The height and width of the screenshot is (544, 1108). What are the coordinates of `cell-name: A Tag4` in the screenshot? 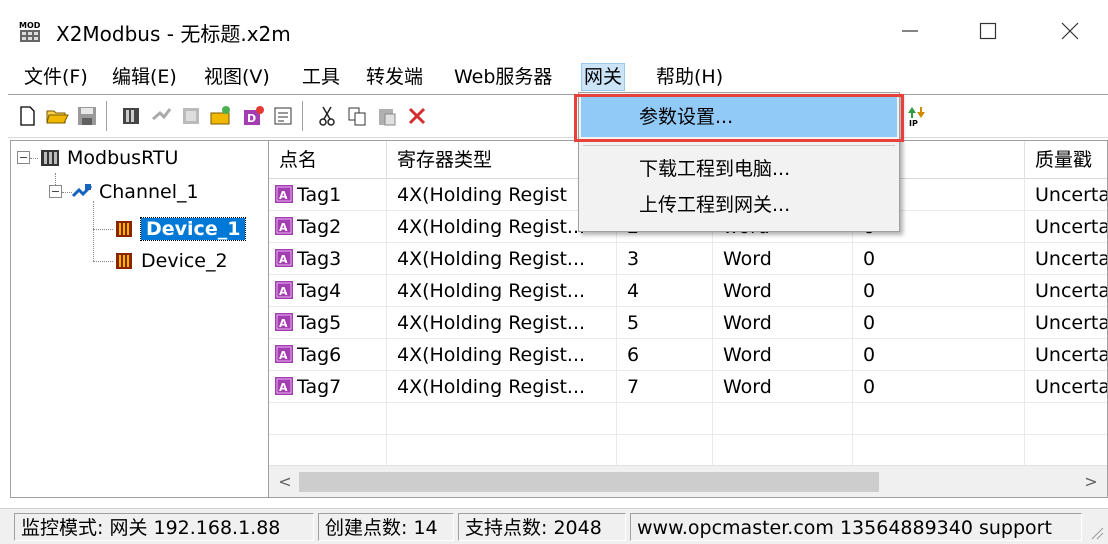 It's located at (328, 291).